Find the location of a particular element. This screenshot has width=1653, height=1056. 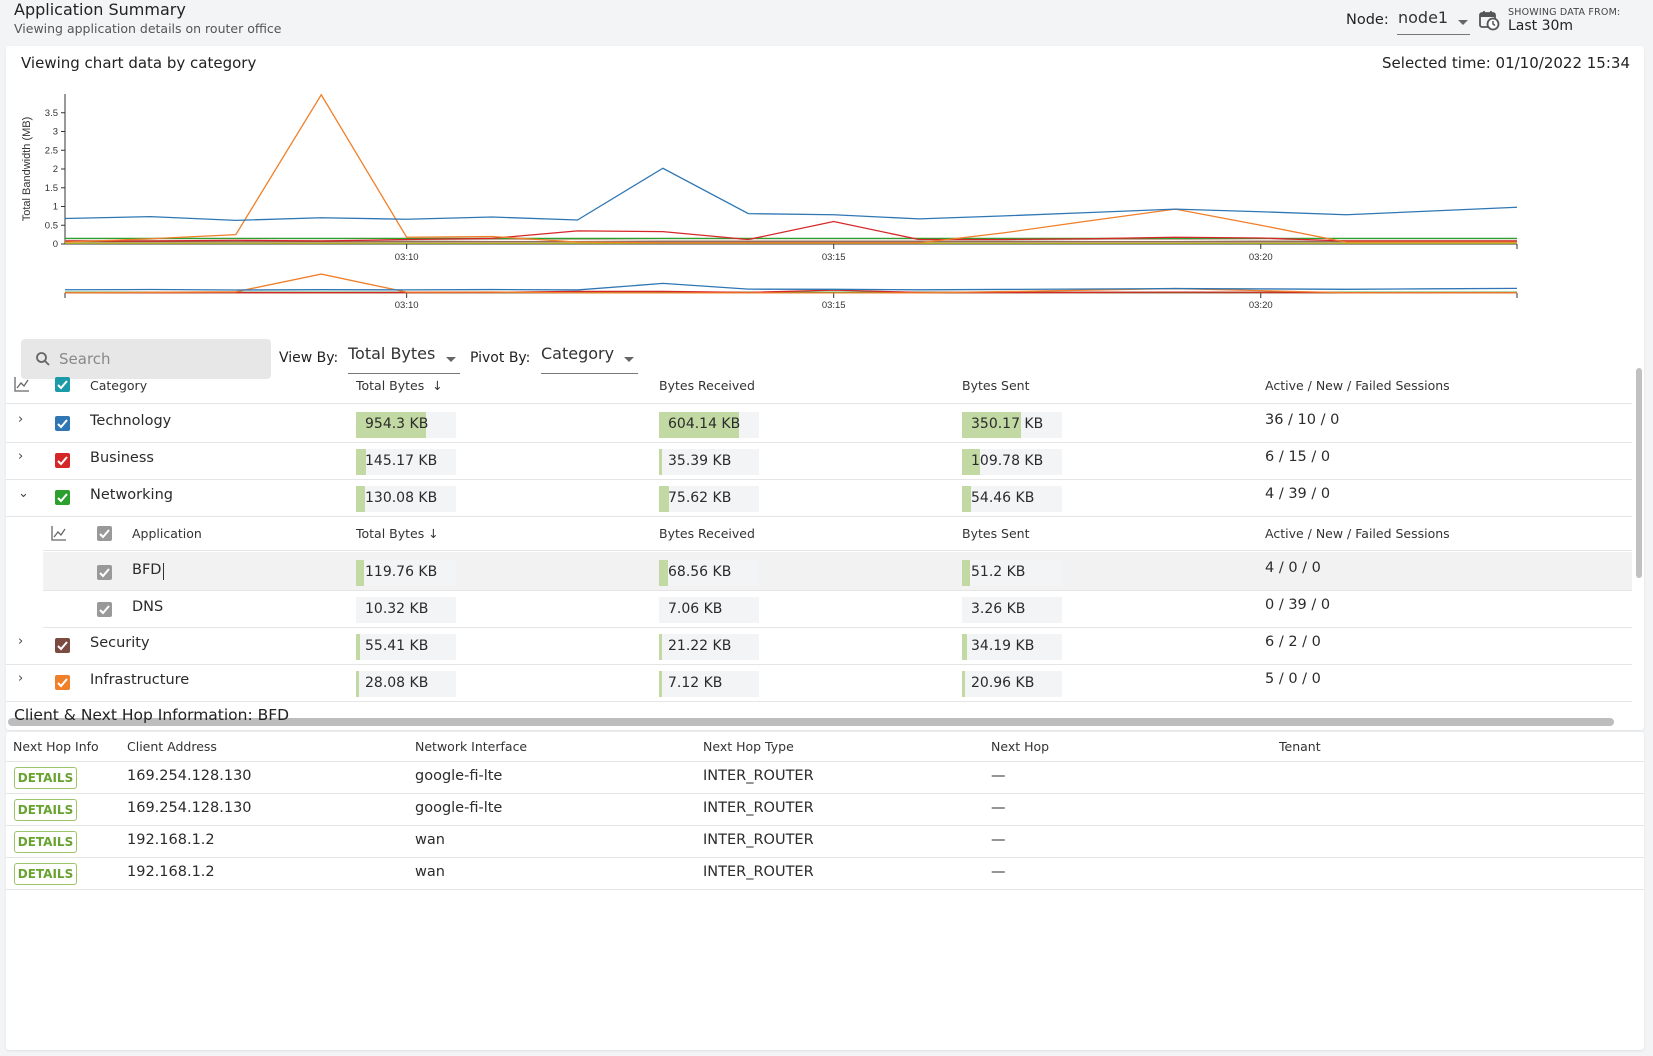

chevron-down-icon: ⌄ is located at coordinates (23, 493).